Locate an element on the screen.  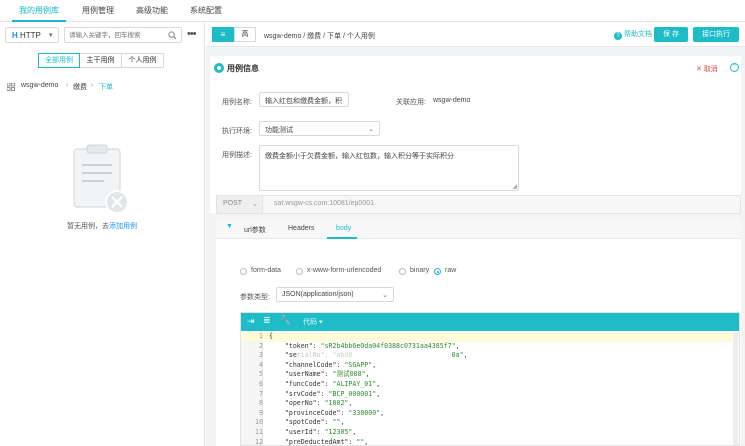
env-select: 功能测试 ⌄ is located at coordinates (319, 128).